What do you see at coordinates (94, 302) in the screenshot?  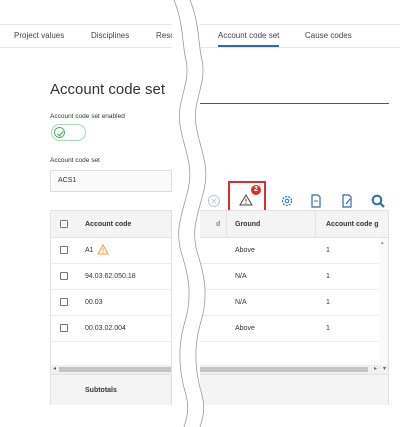 I see `account-code-cell: 00.03` at bounding box center [94, 302].